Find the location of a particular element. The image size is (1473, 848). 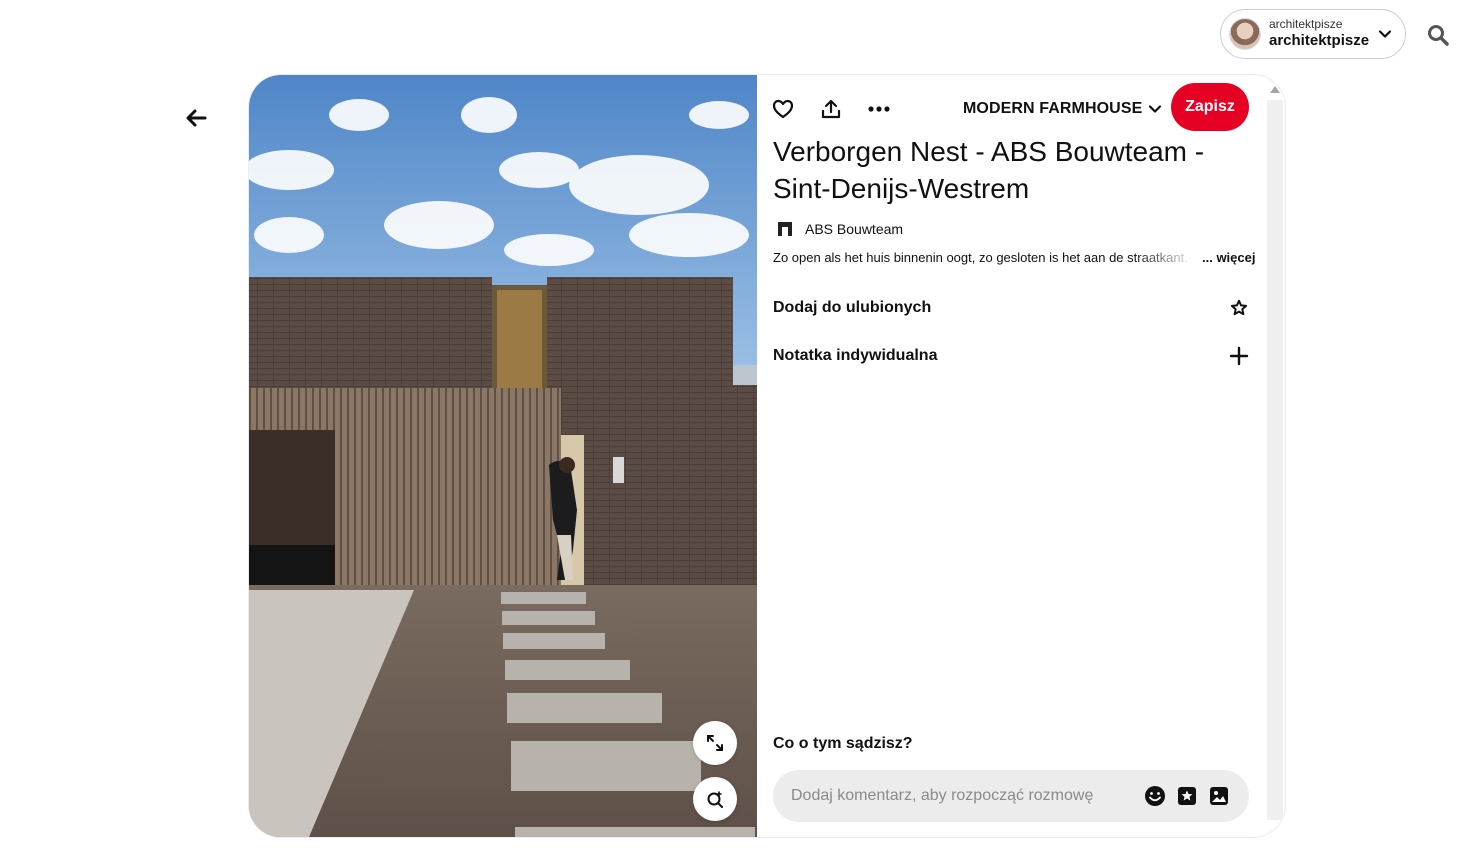

heart-button is located at coordinates (783, 109).